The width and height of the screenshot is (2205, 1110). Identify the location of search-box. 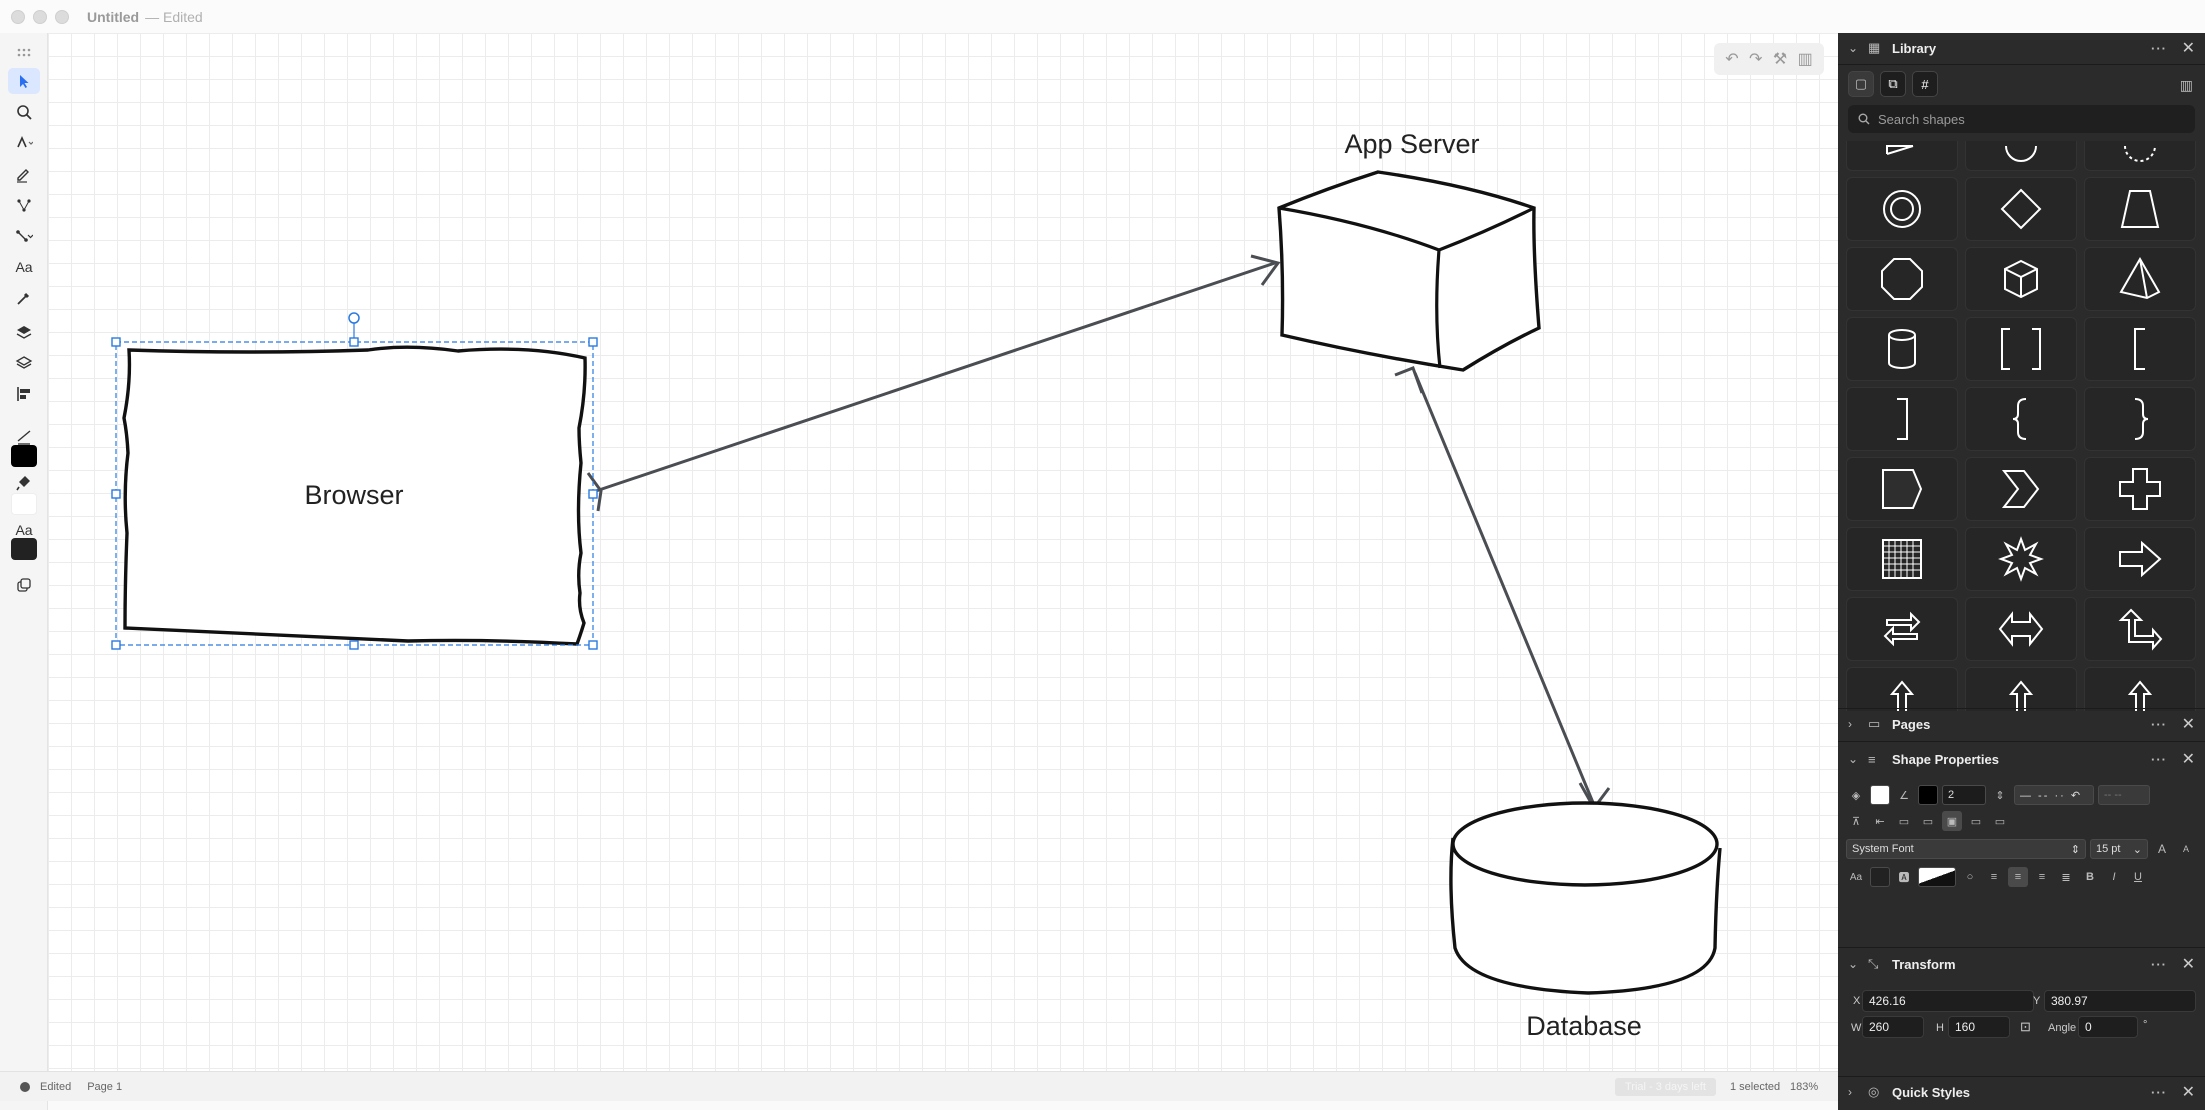
(2021, 119).